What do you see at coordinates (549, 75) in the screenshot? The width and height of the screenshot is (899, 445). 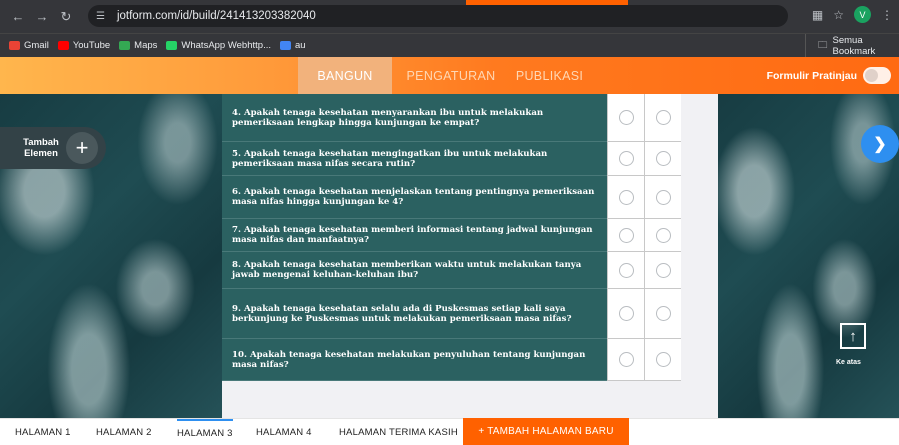 I see `tab-publikasi: PUBLIKASI` at bounding box center [549, 75].